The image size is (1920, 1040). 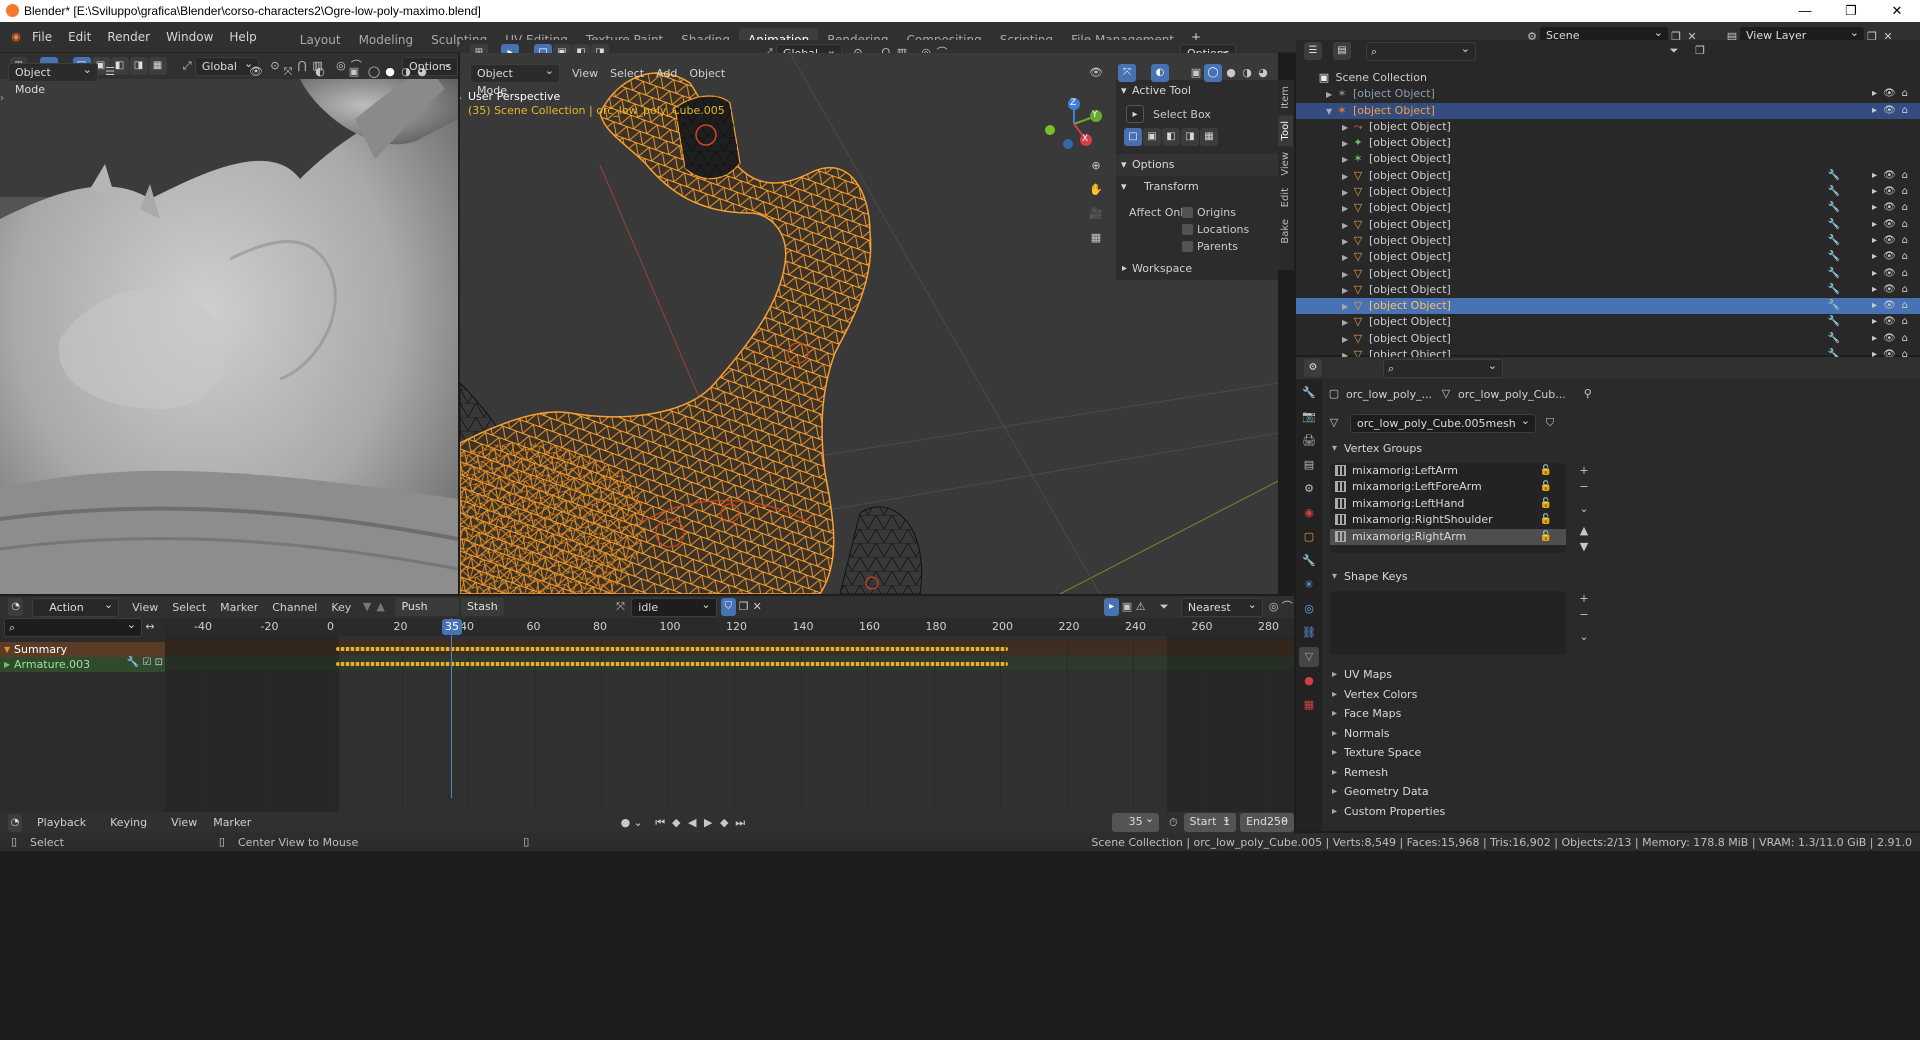 What do you see at coordinates (1309, 657) in the screenshot?
I see `data-props-icon: ▽` at bounding box center [1309, 657].